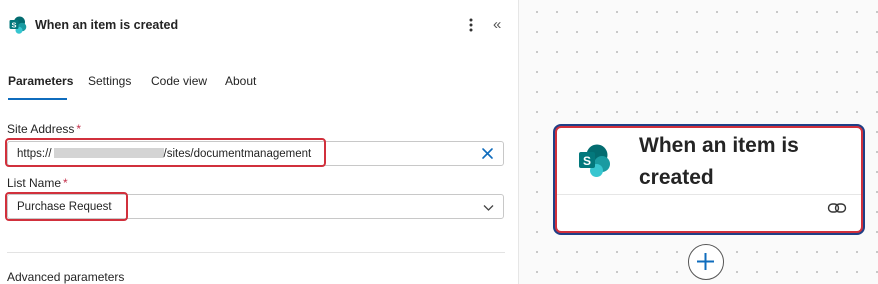 The image size is (878, 284). Describe the element at coordinates (255, 206) in the screenshot. I see `list-name-dropdown: Purchase Request` at that location.